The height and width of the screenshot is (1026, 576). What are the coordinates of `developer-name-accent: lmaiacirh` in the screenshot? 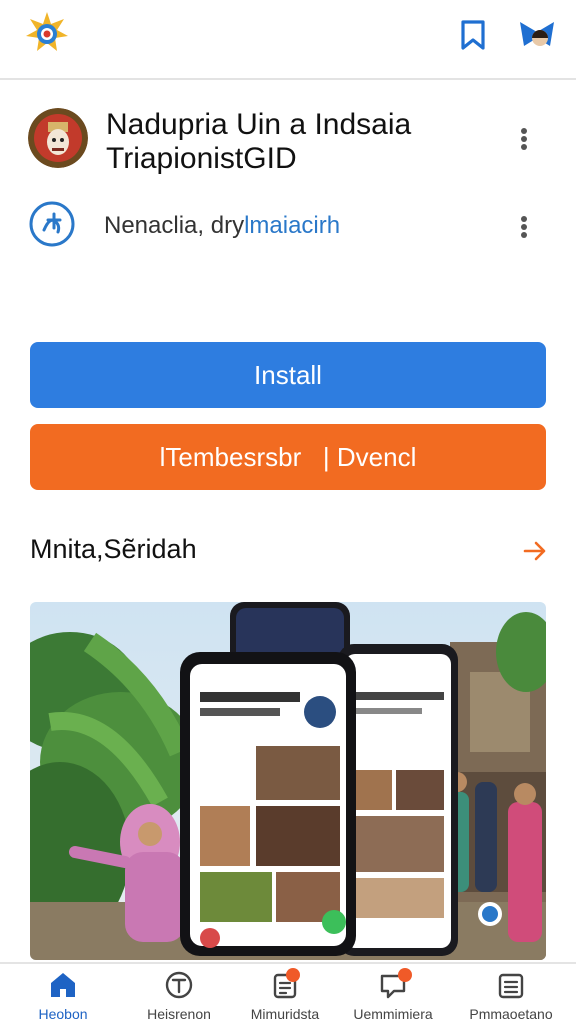 It's located at (292, 225).